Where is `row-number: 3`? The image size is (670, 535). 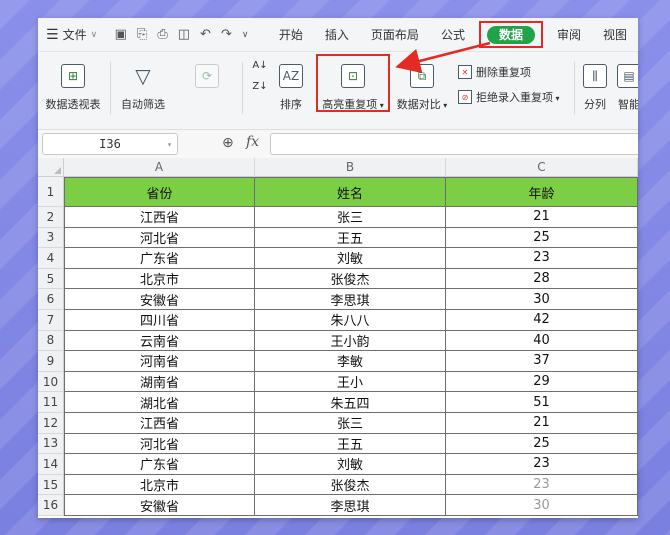 row-number: 3 is located at coordinates (51, 238).